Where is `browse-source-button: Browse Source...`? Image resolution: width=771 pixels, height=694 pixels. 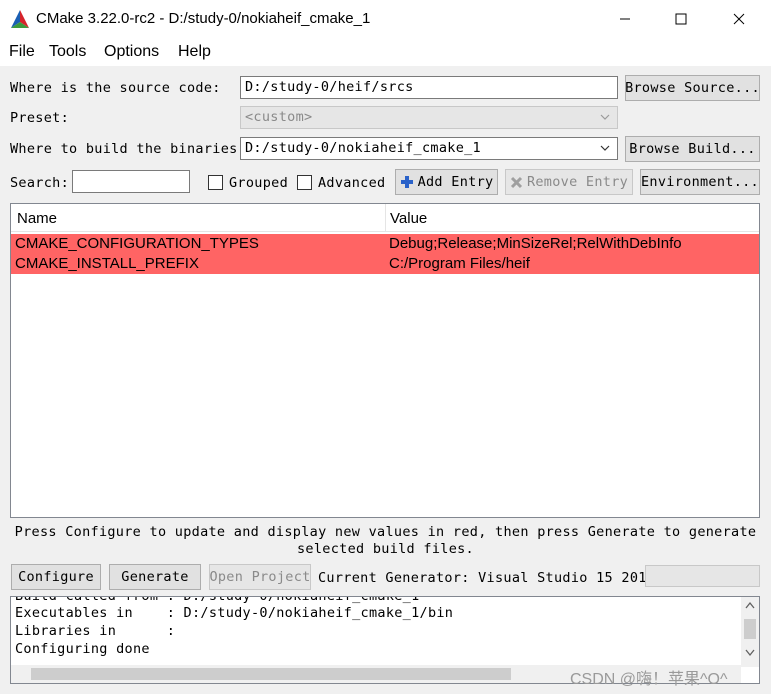 browse-source-button: Browse Source... is located at coordinates (692, 88).